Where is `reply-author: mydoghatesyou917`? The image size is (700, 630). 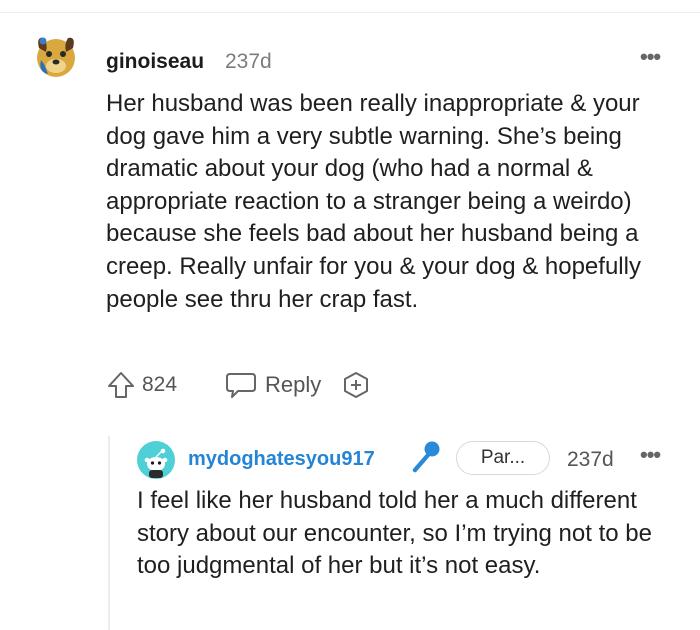 reply-author: mydoghatesyou917 is located at coordinates (281, 459).